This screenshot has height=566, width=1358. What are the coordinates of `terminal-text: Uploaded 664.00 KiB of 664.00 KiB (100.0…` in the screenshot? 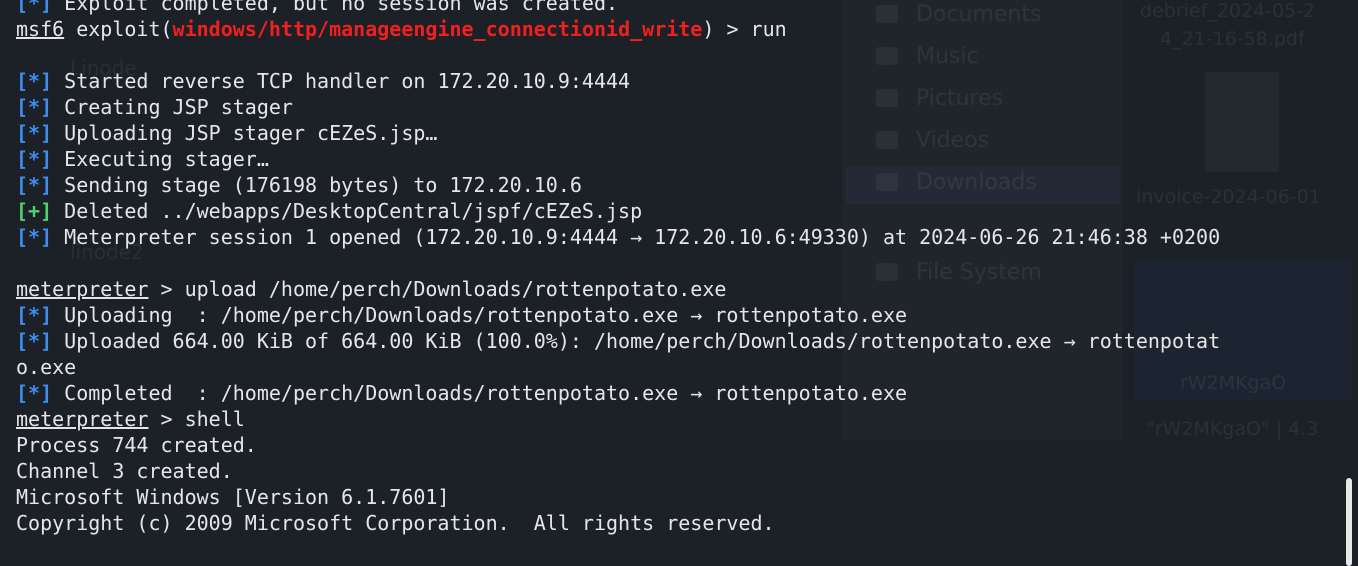 It's located at (636, 341).